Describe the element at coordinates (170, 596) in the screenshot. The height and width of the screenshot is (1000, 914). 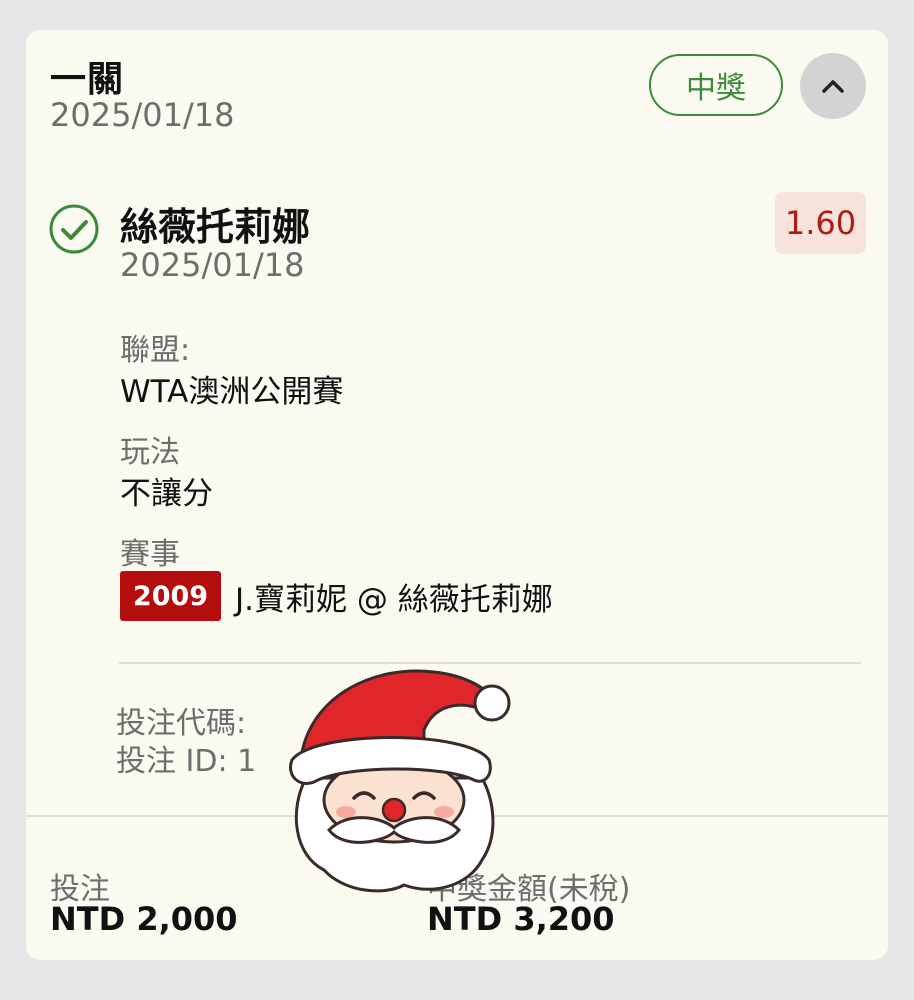
I see `event-code-badge: 2009` at that location.